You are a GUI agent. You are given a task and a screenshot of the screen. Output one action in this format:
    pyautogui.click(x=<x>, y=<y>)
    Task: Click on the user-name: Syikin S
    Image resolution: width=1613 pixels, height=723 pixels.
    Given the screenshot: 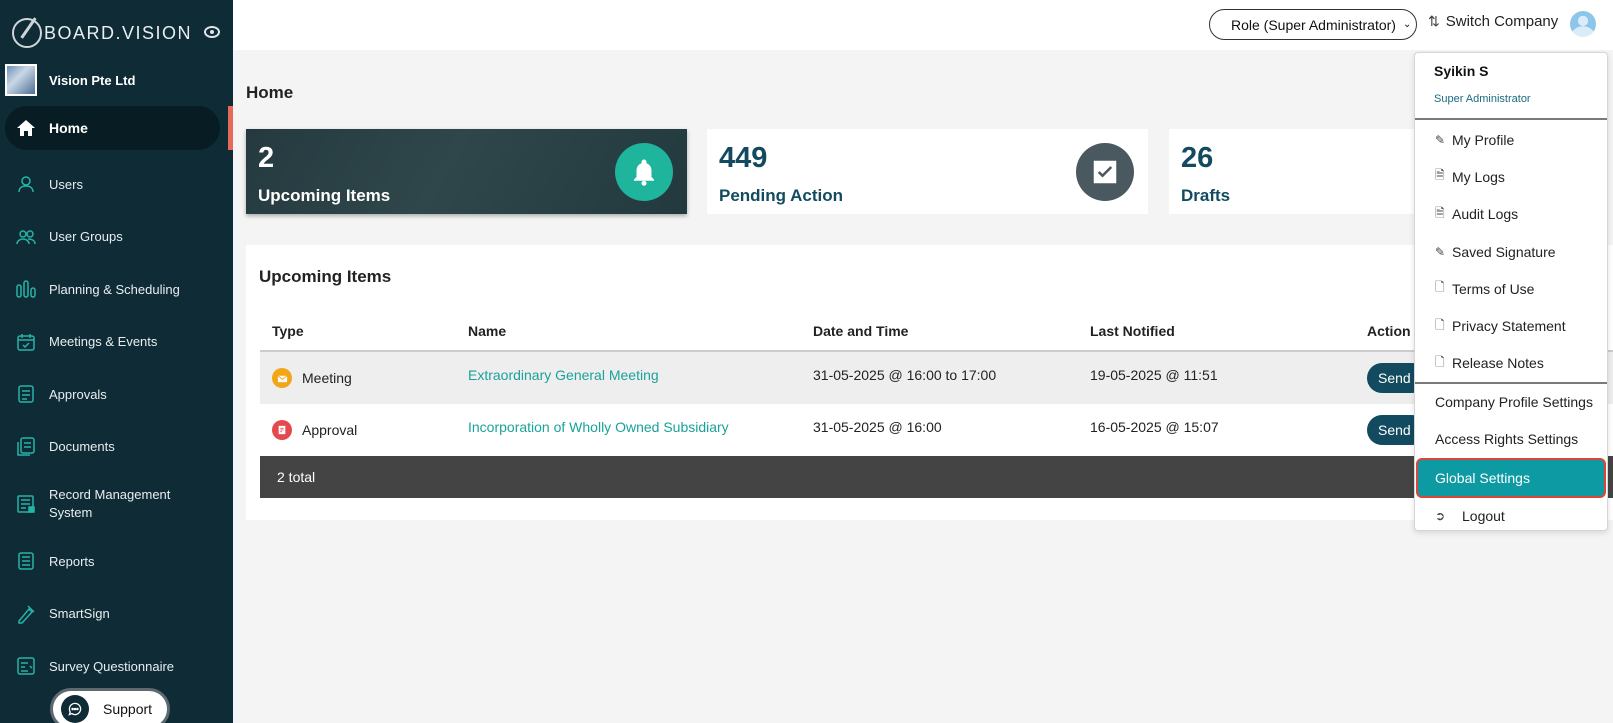 What is the action you would take?
    pyautogui.click(x=1461, y=71)
    